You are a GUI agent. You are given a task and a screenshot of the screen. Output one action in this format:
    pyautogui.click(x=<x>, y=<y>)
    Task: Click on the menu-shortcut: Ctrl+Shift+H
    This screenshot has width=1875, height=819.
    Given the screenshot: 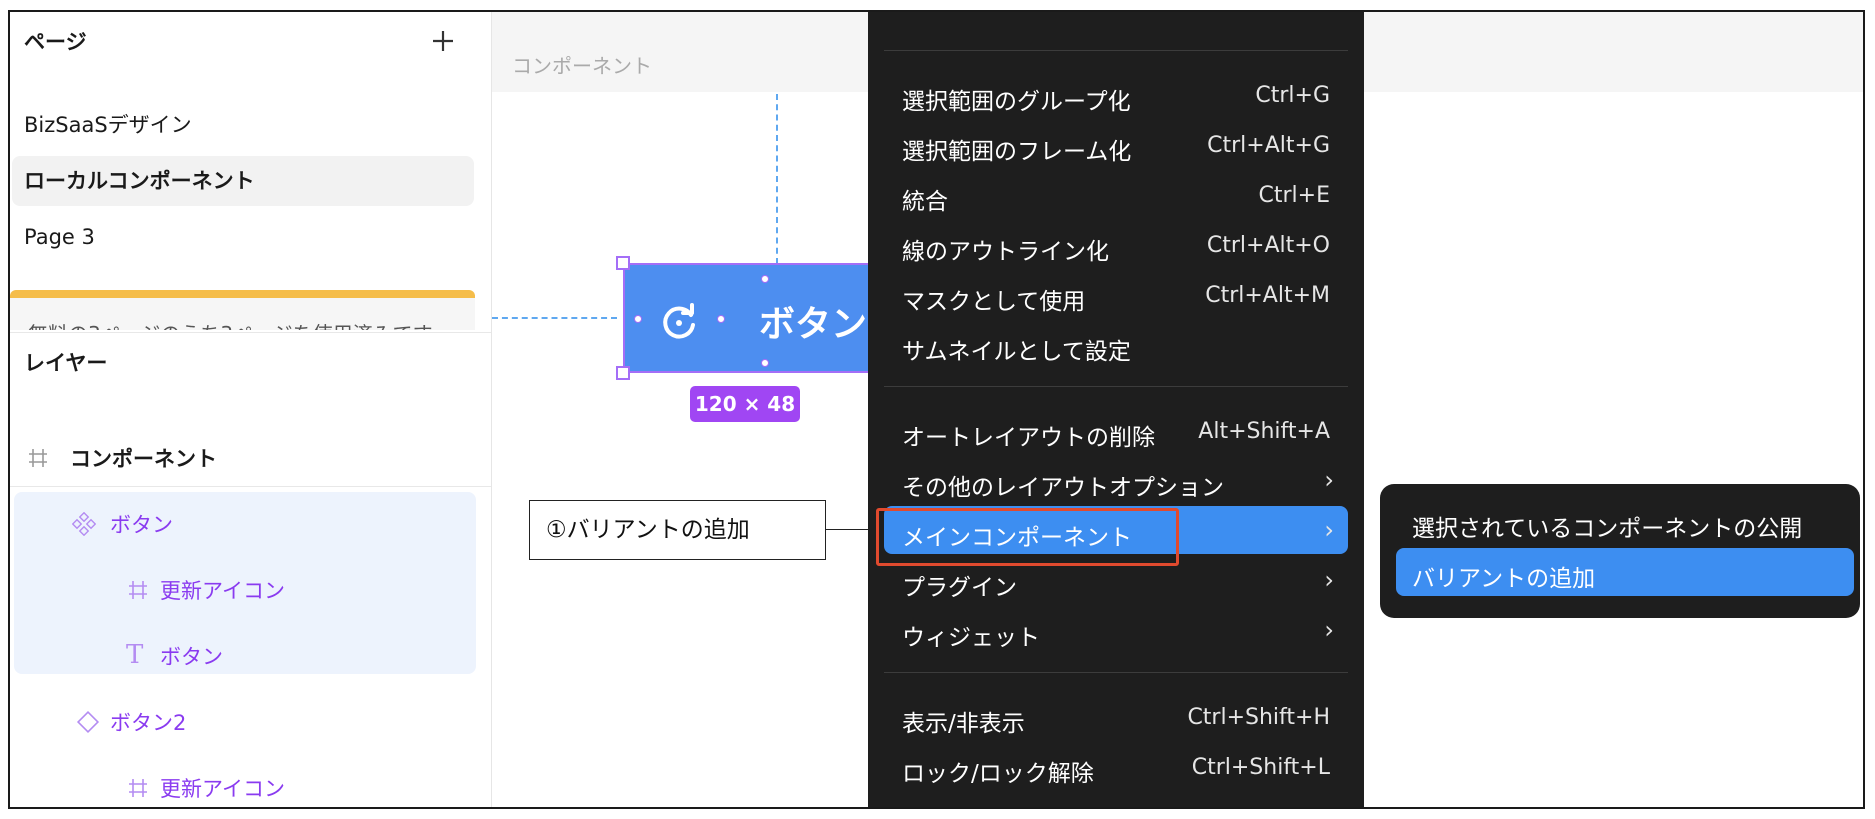 What is the action you would take?
    pyautogui.click(x=1258, y=717)
    